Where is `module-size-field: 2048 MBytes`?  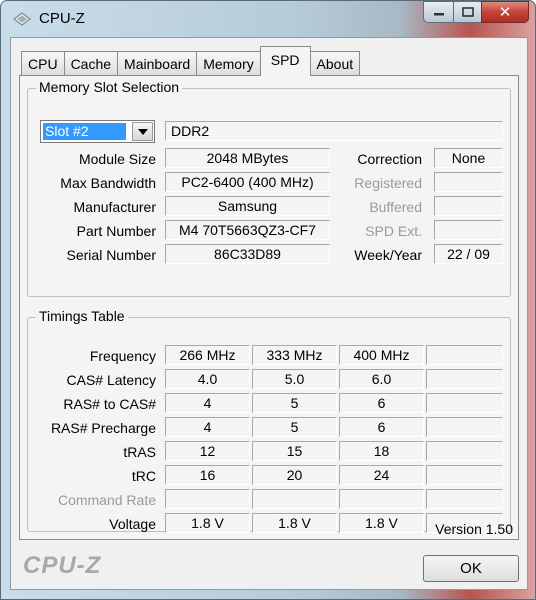
module-size-field: 2048 MBytes is located at coordinates (247, 158).